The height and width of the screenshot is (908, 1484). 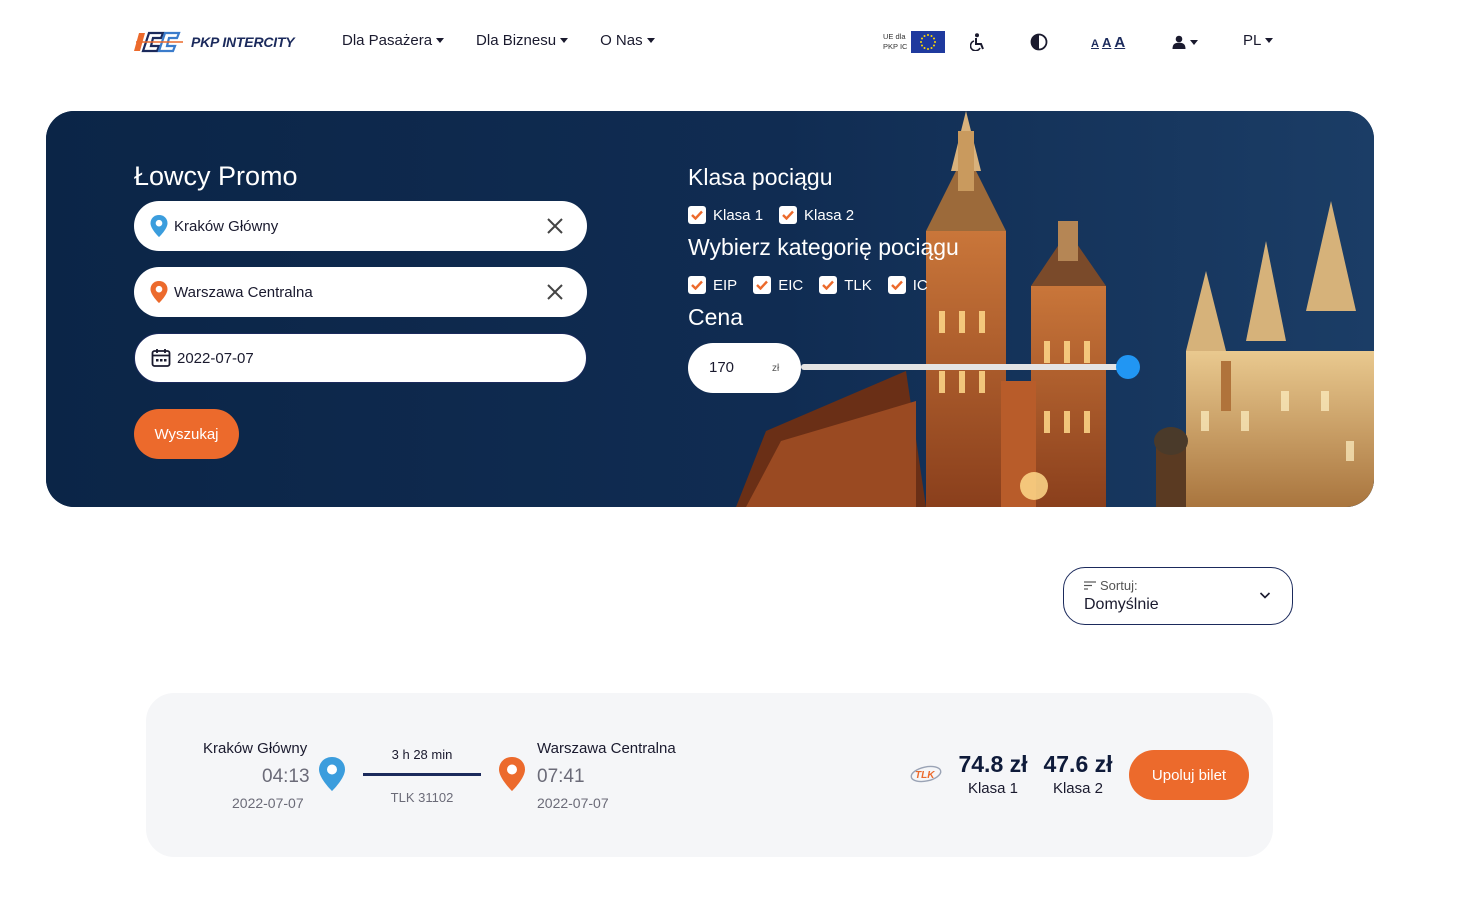 What do you see at coordinates (159, 292) in the screenshot?
I see `location-pin-orange-icon` at bounding box center [159, 292].